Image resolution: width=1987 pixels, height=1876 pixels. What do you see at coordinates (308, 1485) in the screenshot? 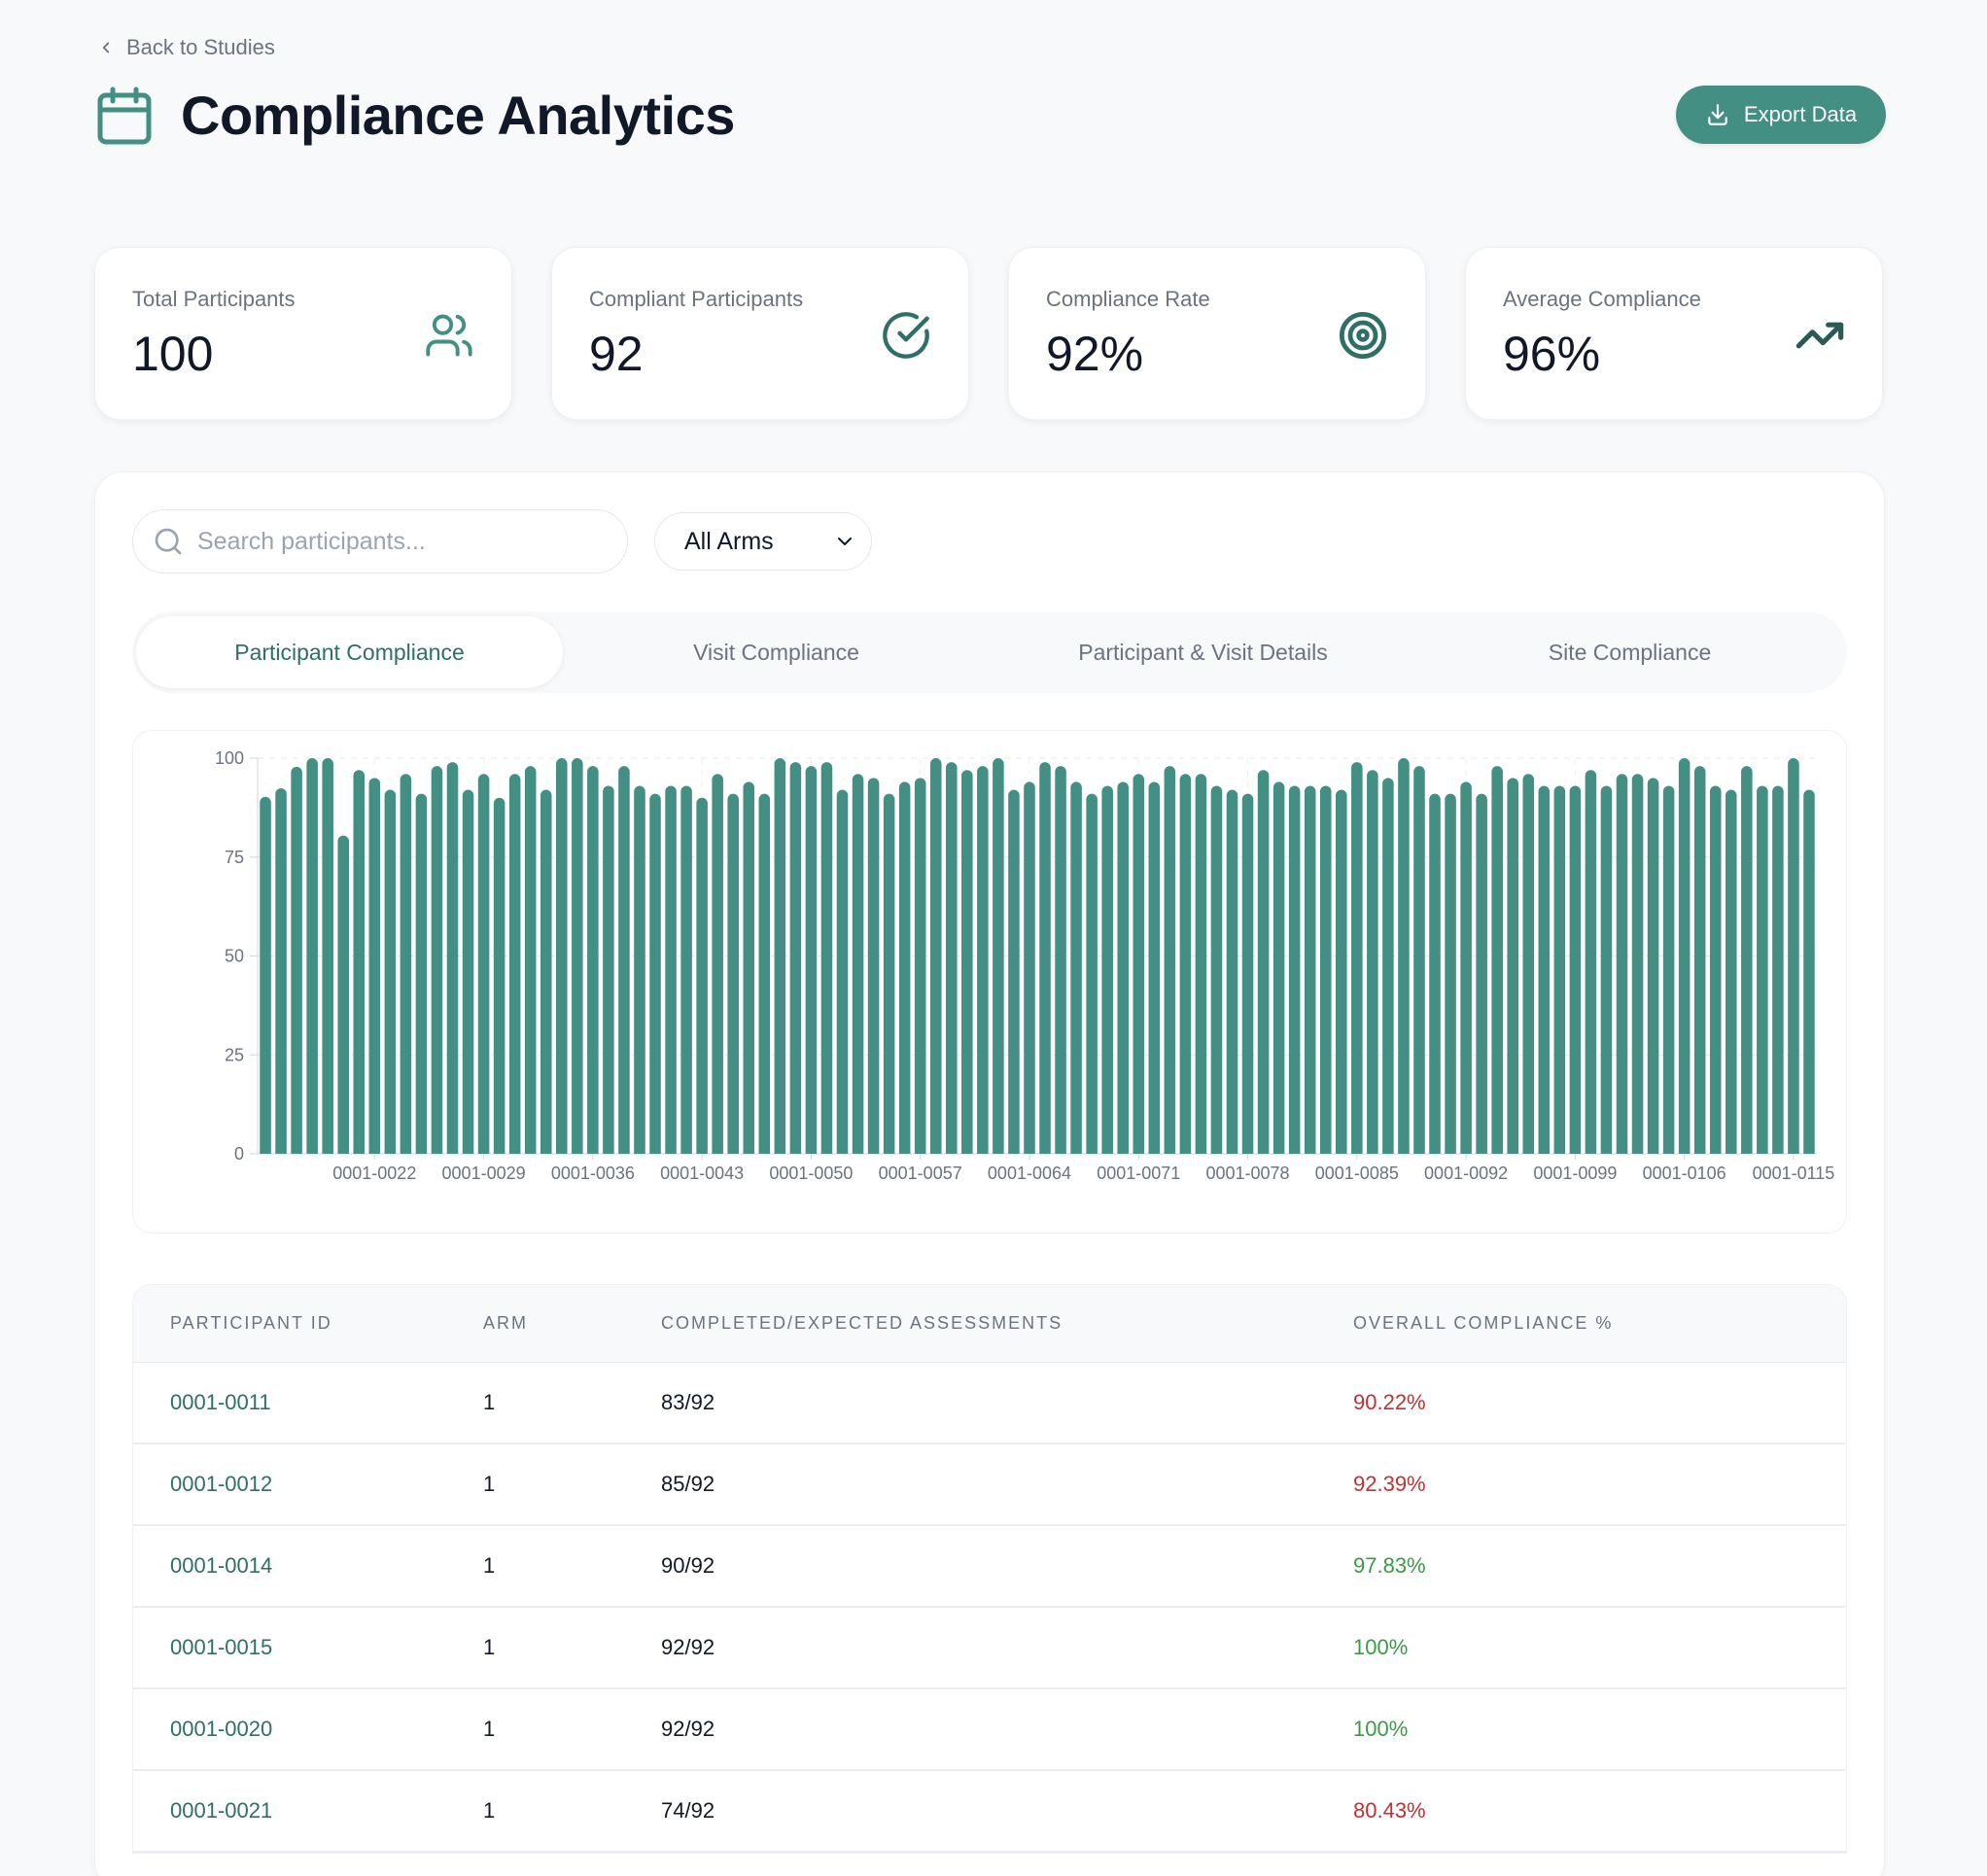
I see `participant-id-link: 0001-0012` at bounding box center [308, 1485].